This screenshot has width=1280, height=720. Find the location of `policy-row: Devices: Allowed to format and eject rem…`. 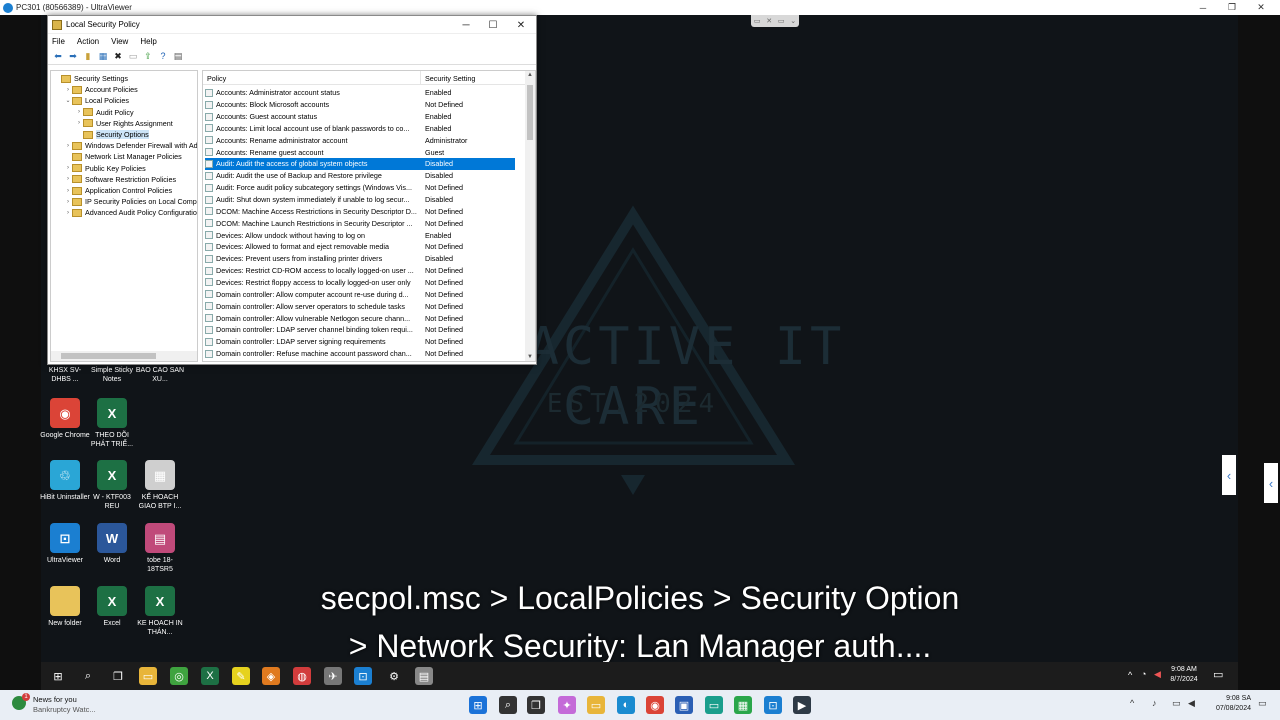

policy-row: Devices: Allowed to format and eject rem… is located at coordinates (360, 247).